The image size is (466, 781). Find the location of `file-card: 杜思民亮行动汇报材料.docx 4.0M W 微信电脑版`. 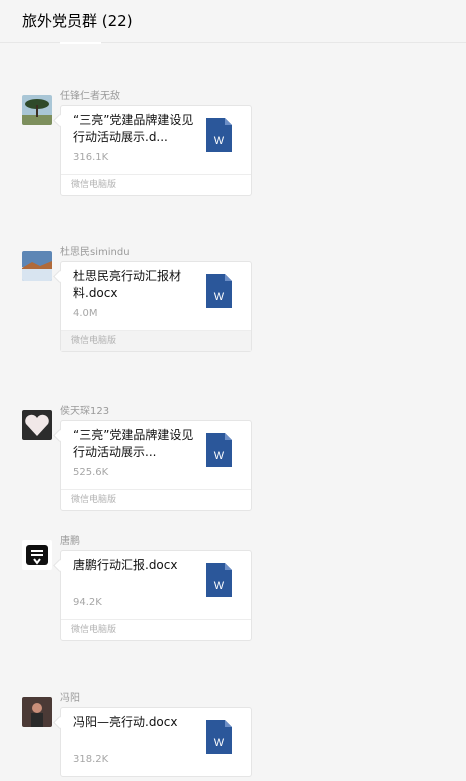

file-card: 杜思民亮行动汇报材料.docx 4.0M W 微信电脑版 is located at coordinates (156, 306).